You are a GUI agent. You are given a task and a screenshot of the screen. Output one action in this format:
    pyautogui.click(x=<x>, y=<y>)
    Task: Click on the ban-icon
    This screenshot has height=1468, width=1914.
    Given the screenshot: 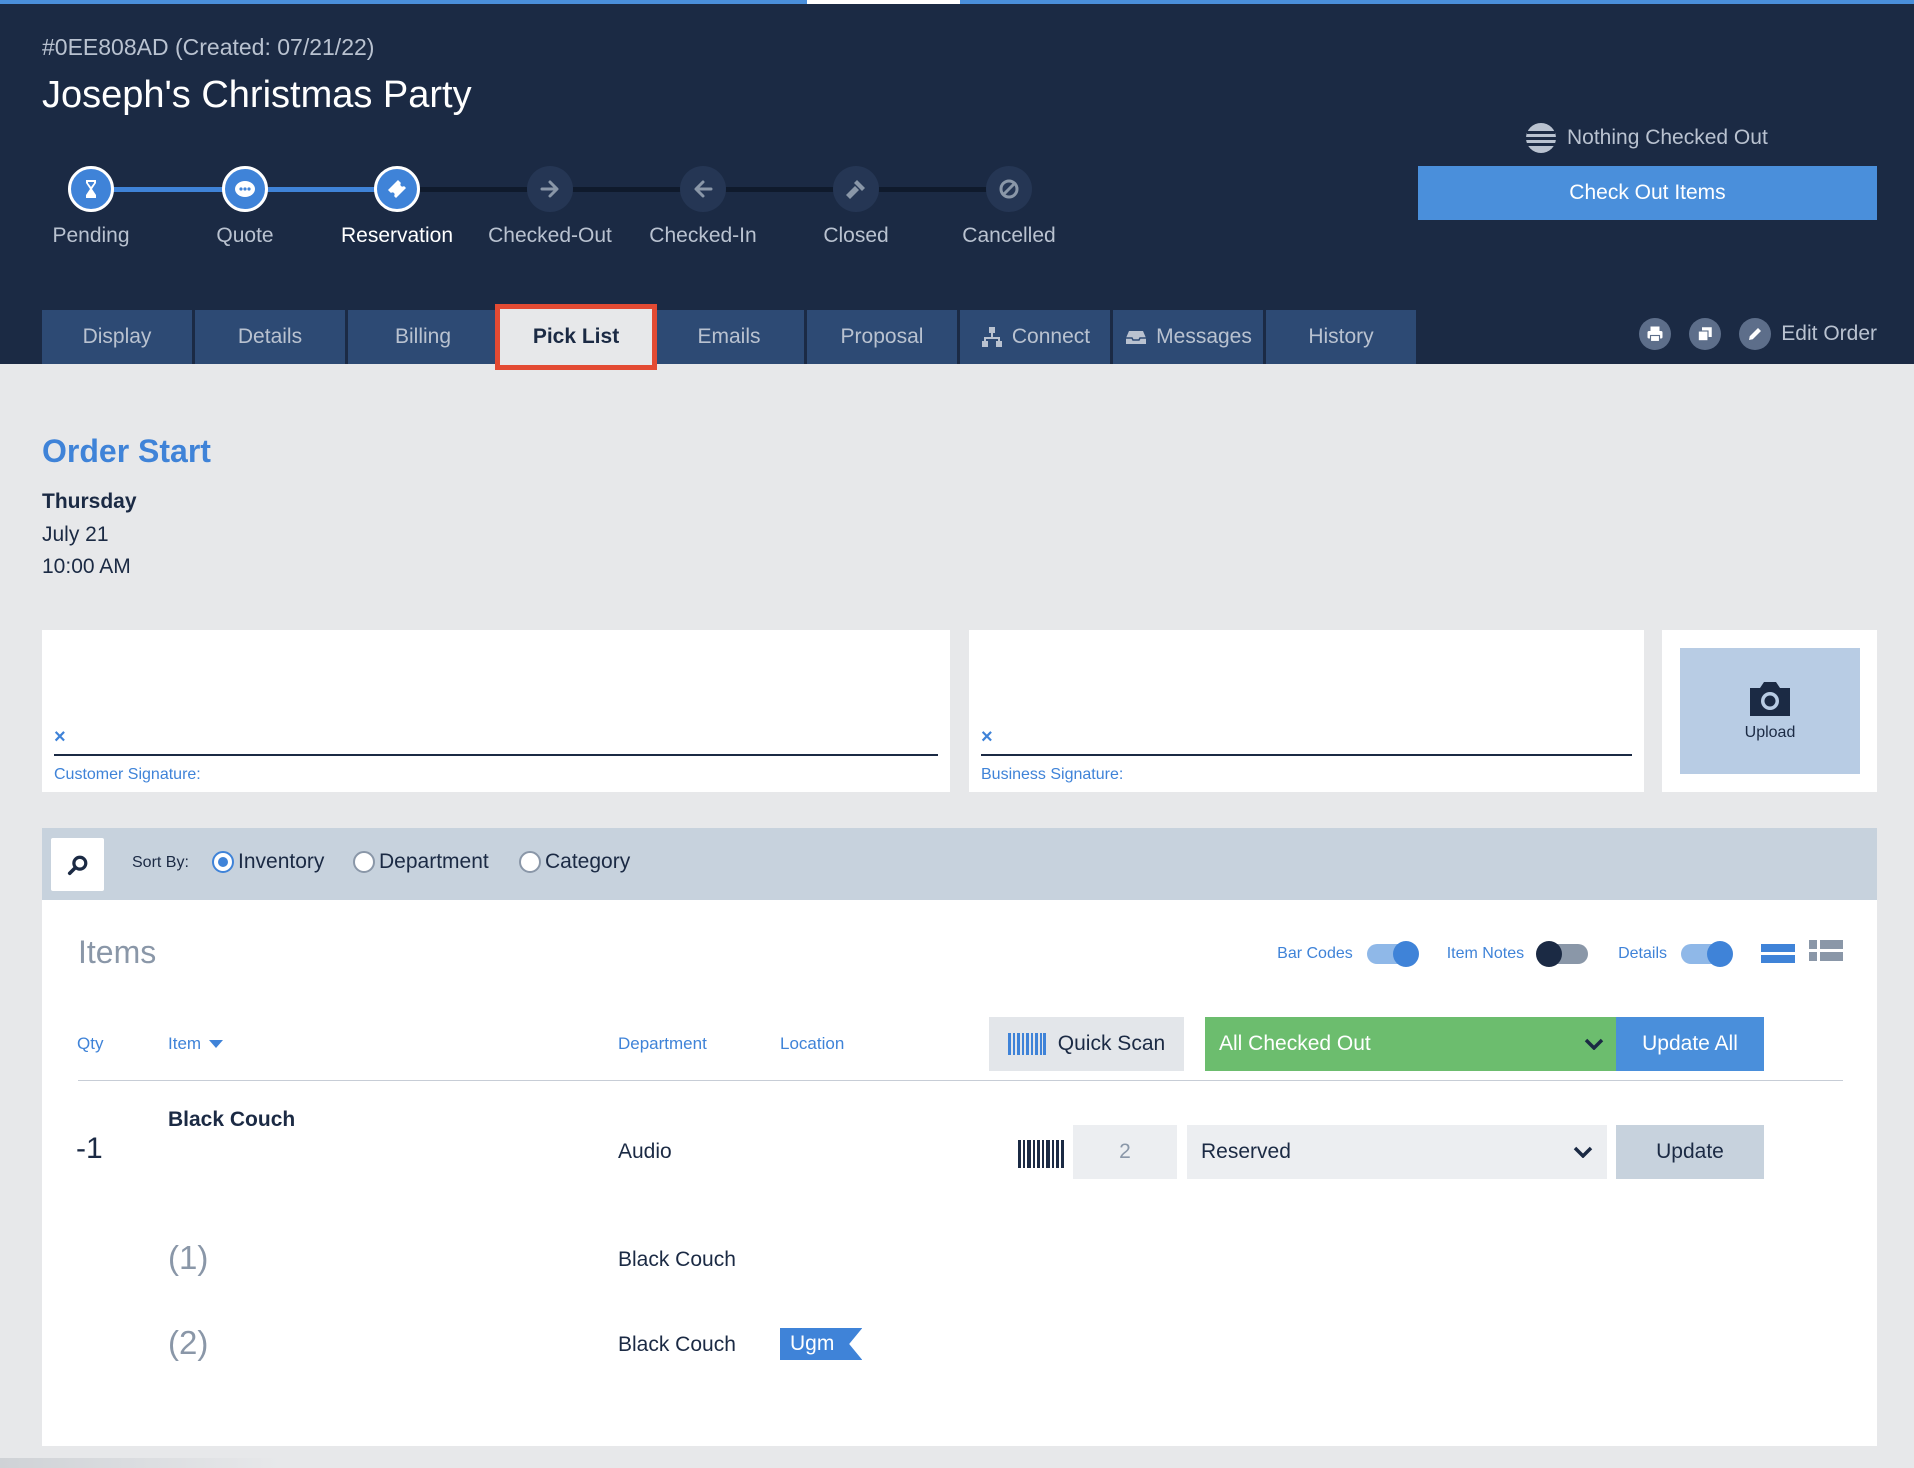 What is the action you would take?
    pyautogui.click(x=1009, y=189)
    